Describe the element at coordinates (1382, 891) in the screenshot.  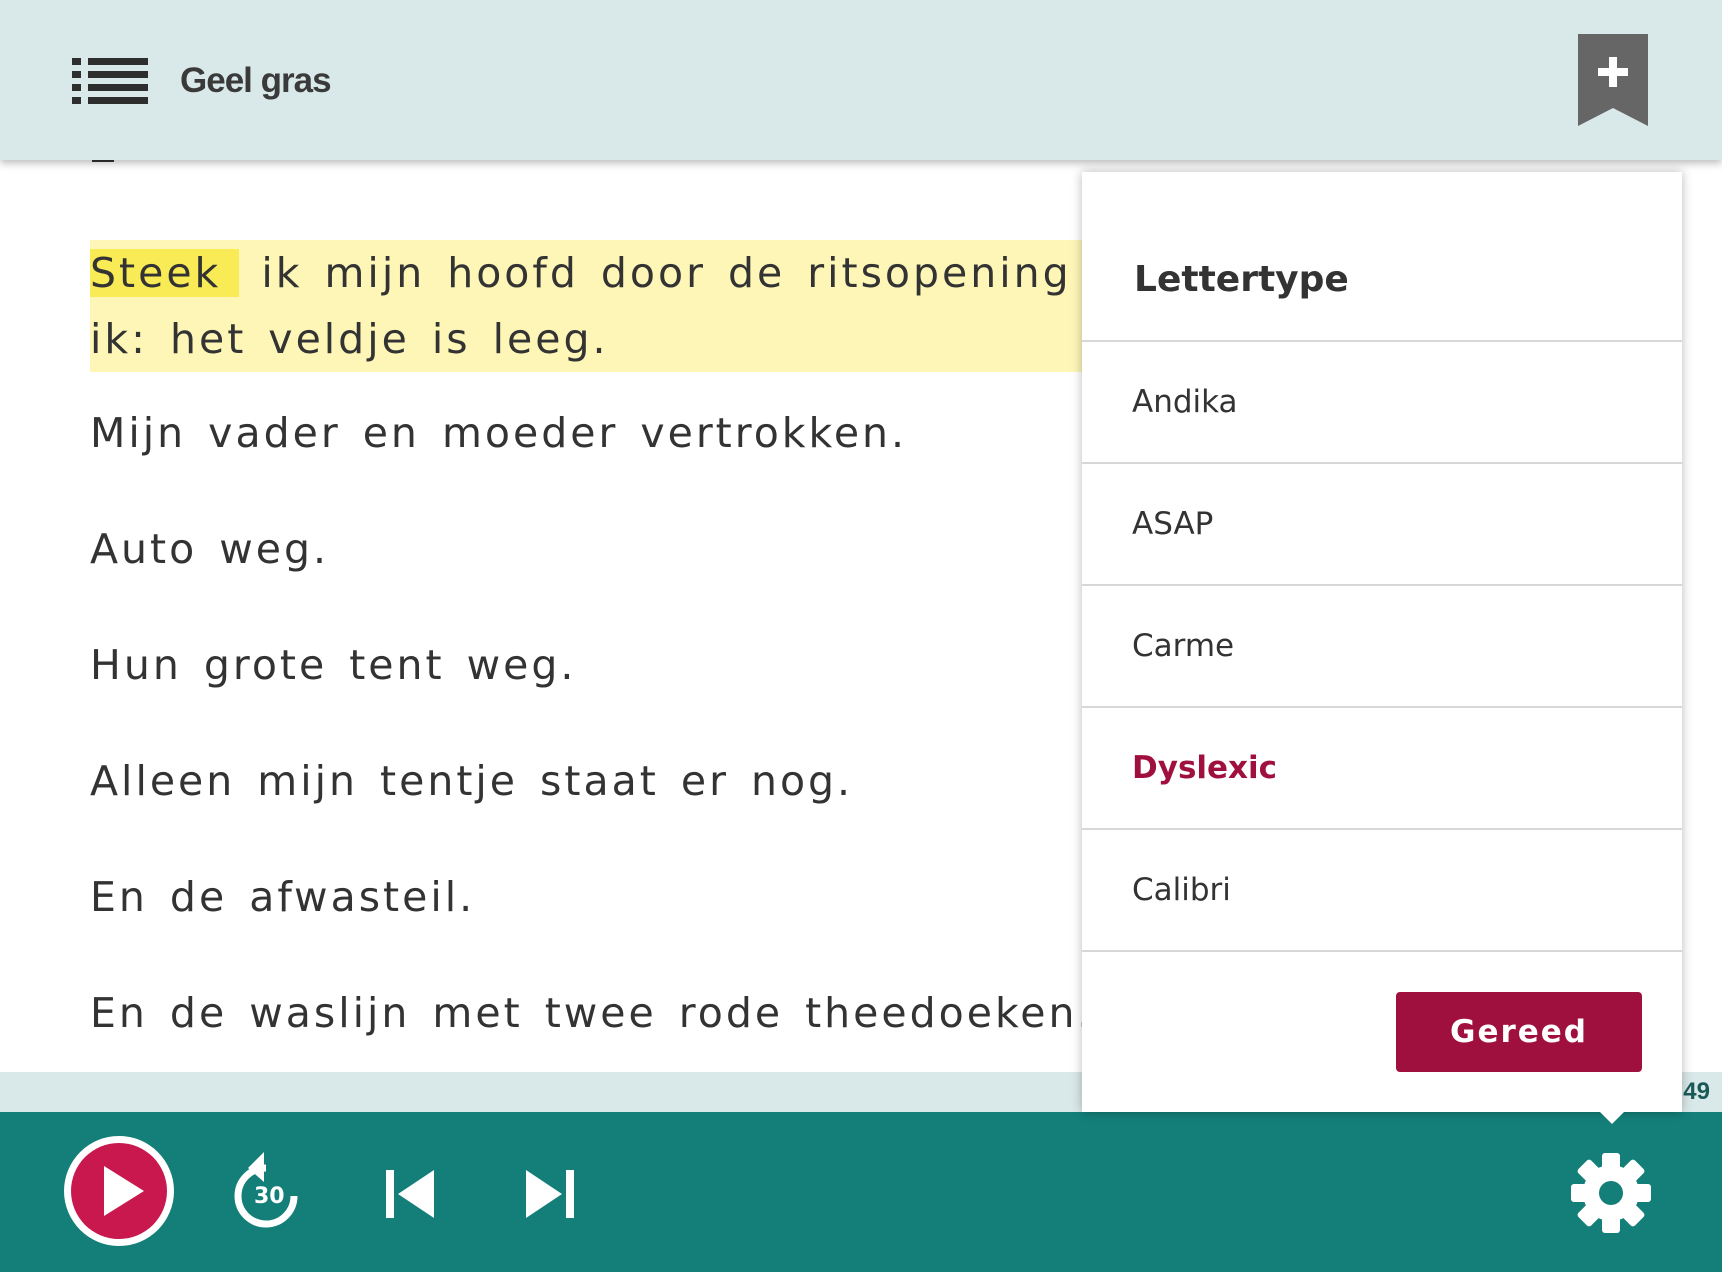
I see `font-option-calibri: Calibri` at that location.